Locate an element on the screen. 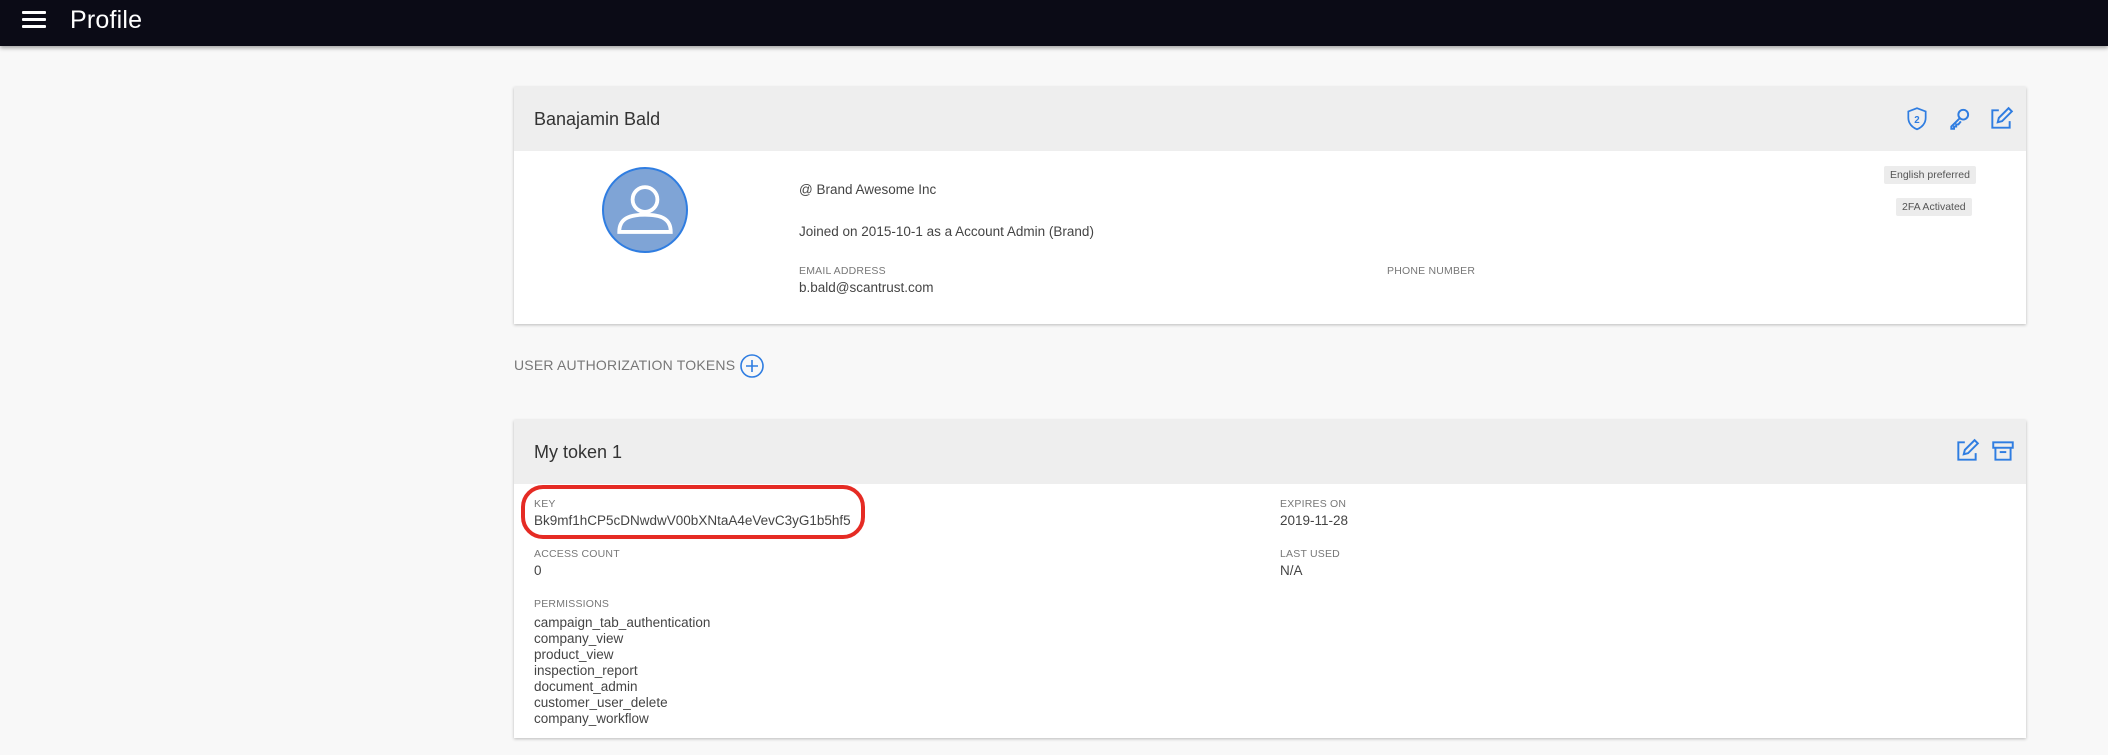 The width and height of the screenshot is (2108, 755). add-circle-icon is located at coordinates (752, 366).